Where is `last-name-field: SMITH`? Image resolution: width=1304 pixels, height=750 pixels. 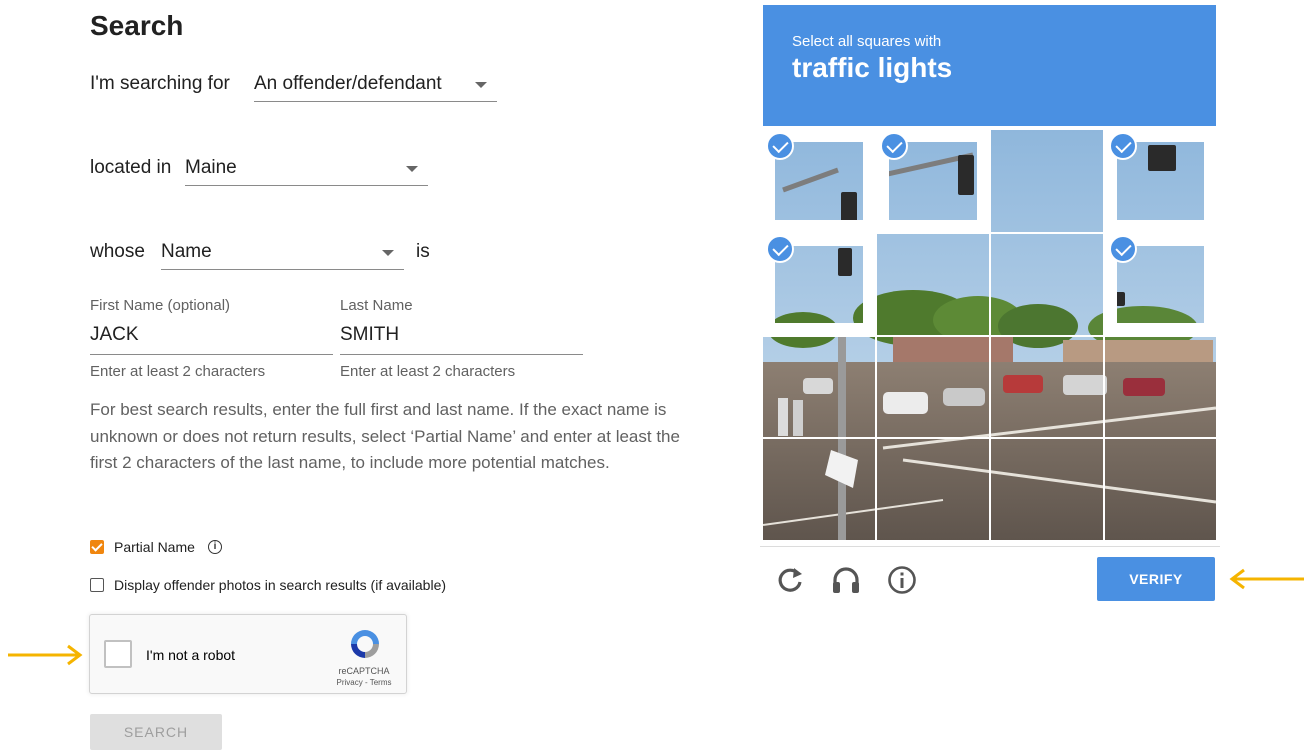
last-name-field: SMITH is located at coordinates (461, 337).